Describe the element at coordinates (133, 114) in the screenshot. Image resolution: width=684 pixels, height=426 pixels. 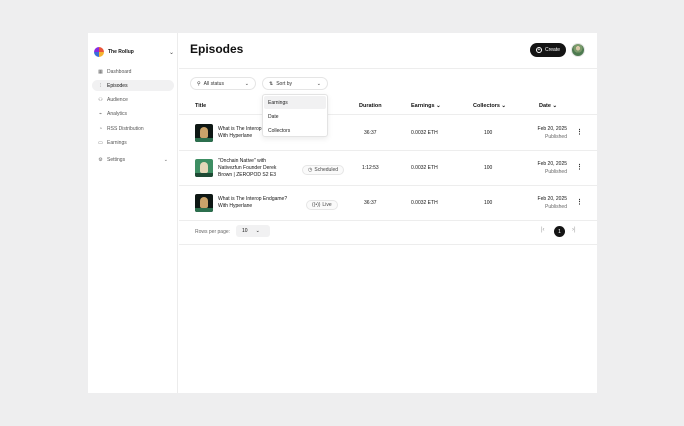
I see `sidebar-item-analytics: ⌁ Analytics` at that location.